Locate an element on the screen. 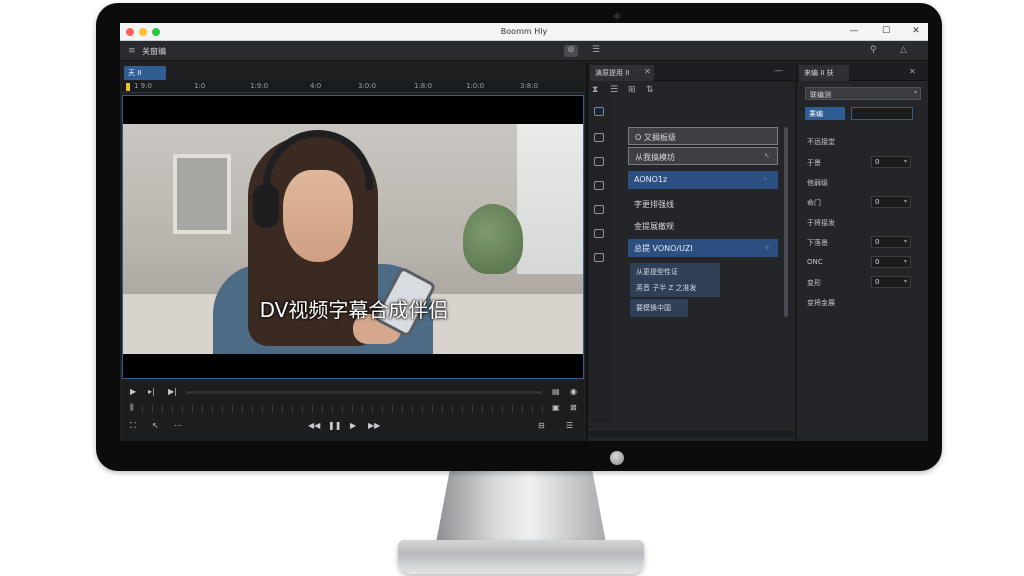  folder-icon: ⊟ is located at coordinates (541, 425).